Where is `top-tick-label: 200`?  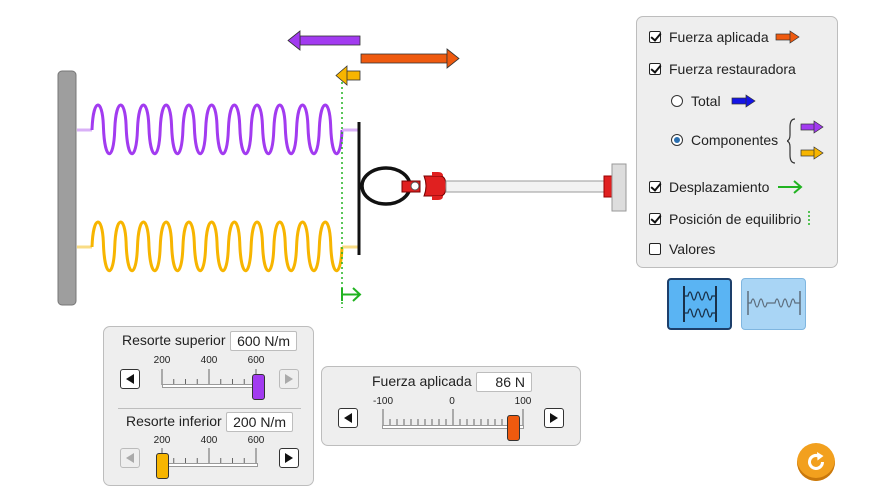 top-tick-label: 200 is located at coordinates (162, 360).